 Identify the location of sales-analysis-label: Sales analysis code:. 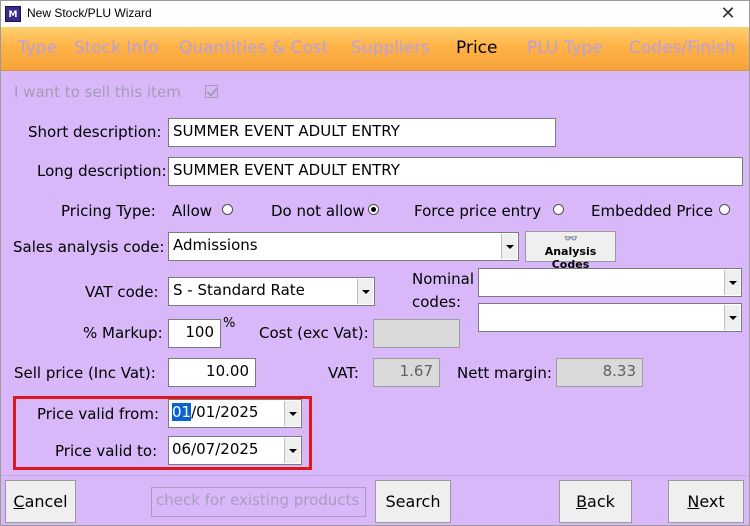
(89, 247).